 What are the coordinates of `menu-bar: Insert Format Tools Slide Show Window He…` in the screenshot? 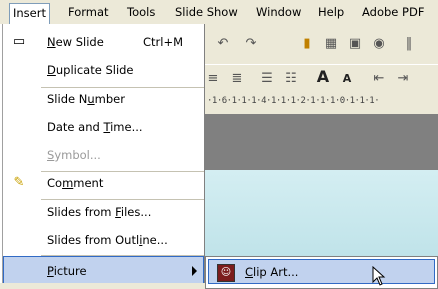 It's located at (219, 12).